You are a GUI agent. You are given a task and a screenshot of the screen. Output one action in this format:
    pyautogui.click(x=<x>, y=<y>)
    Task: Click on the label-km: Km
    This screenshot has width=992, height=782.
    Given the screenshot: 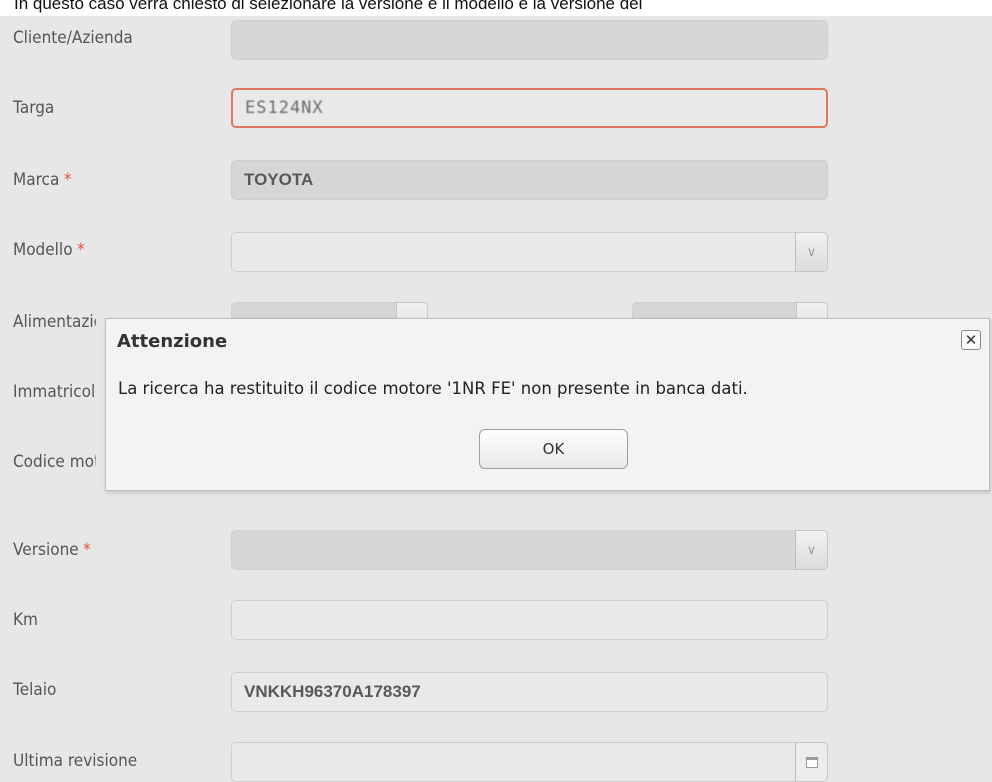 What is the action you would take?
    pyautogui.click(x=25, y=620)
    